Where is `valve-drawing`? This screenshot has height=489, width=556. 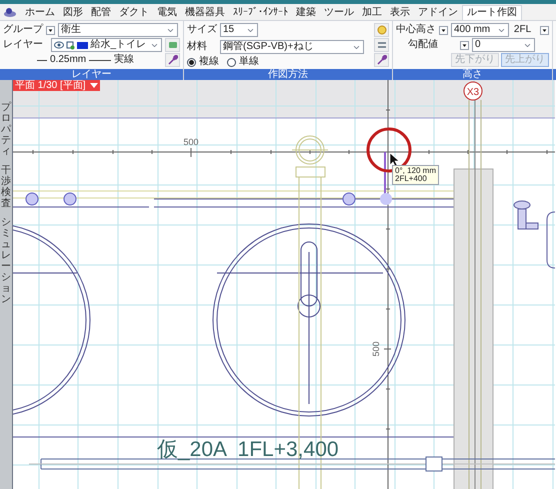
valve-drawing is located at coordinates (526, 215).